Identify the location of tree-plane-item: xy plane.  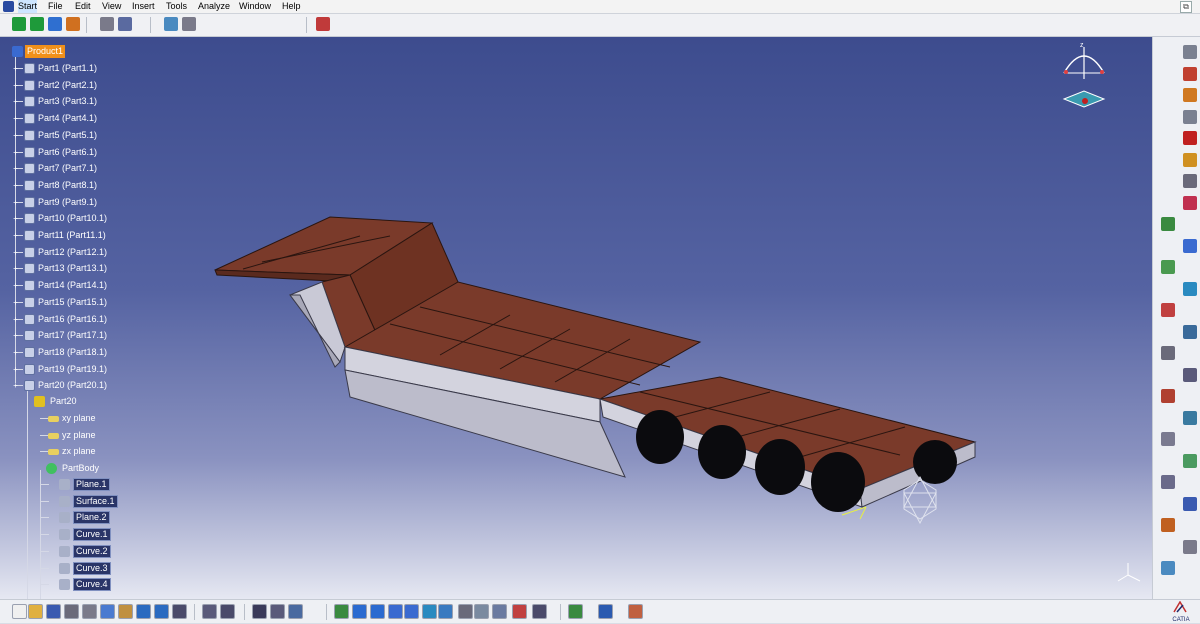
(76, 418).